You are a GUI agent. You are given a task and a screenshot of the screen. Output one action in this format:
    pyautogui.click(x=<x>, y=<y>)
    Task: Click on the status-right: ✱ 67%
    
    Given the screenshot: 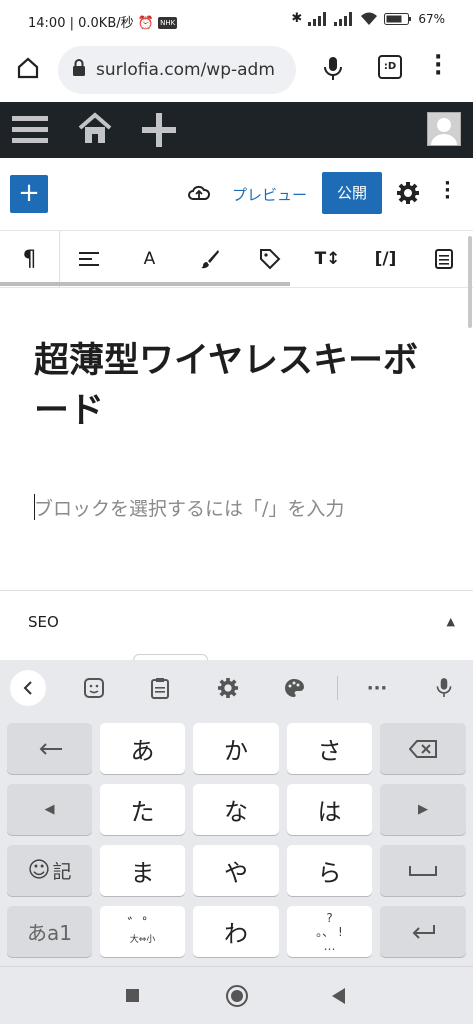 What is the action you would take?
    pyautogui.click(x=368, y=18)
    